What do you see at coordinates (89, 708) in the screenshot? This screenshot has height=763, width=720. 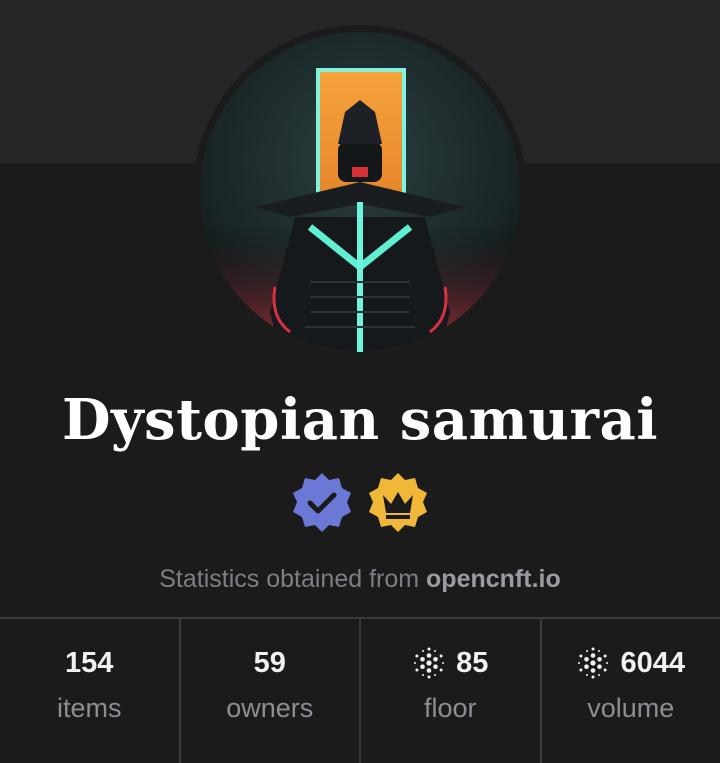 I see `stat-items-label: items` at bounding box center [89, 708].